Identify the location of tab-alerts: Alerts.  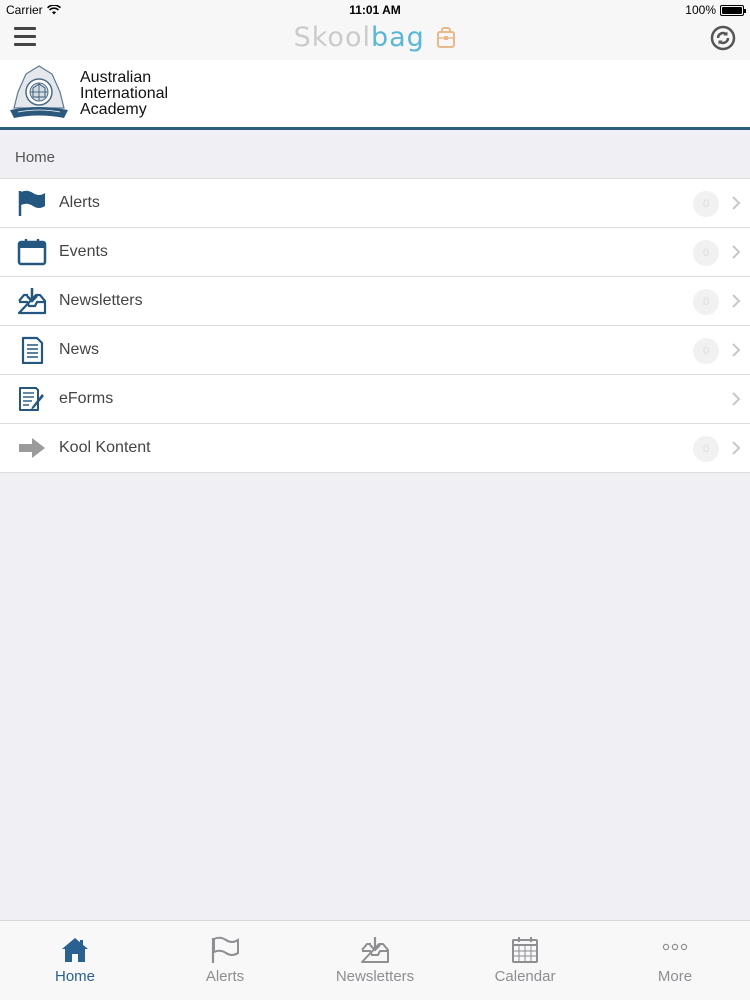
(225, 960).